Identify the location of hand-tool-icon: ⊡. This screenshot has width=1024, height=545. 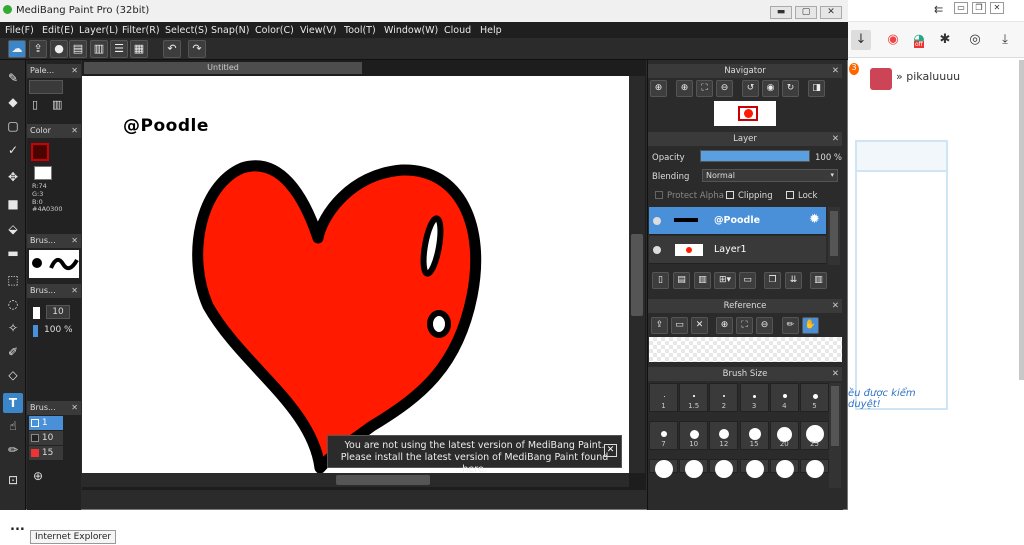
(13, 480).